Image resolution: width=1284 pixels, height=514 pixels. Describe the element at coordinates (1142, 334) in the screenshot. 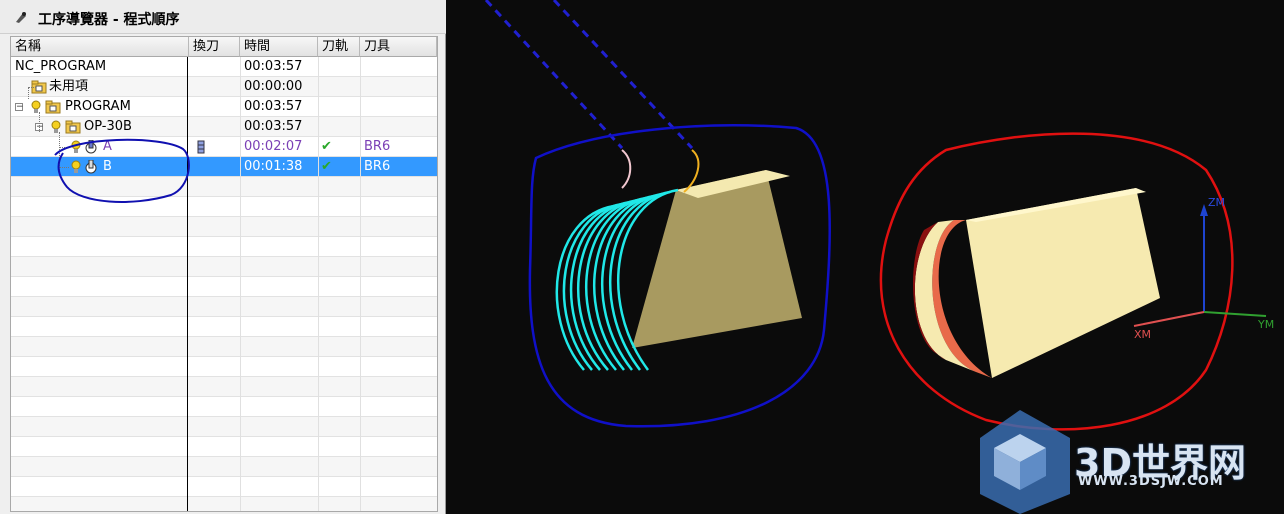

I see `axis-x-label: XM` at that location.